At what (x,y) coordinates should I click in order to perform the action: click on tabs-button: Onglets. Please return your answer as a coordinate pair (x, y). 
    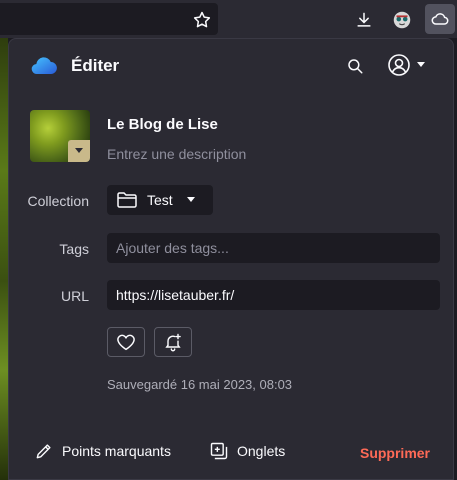
    Looking at the image, I should click on (247, 451).